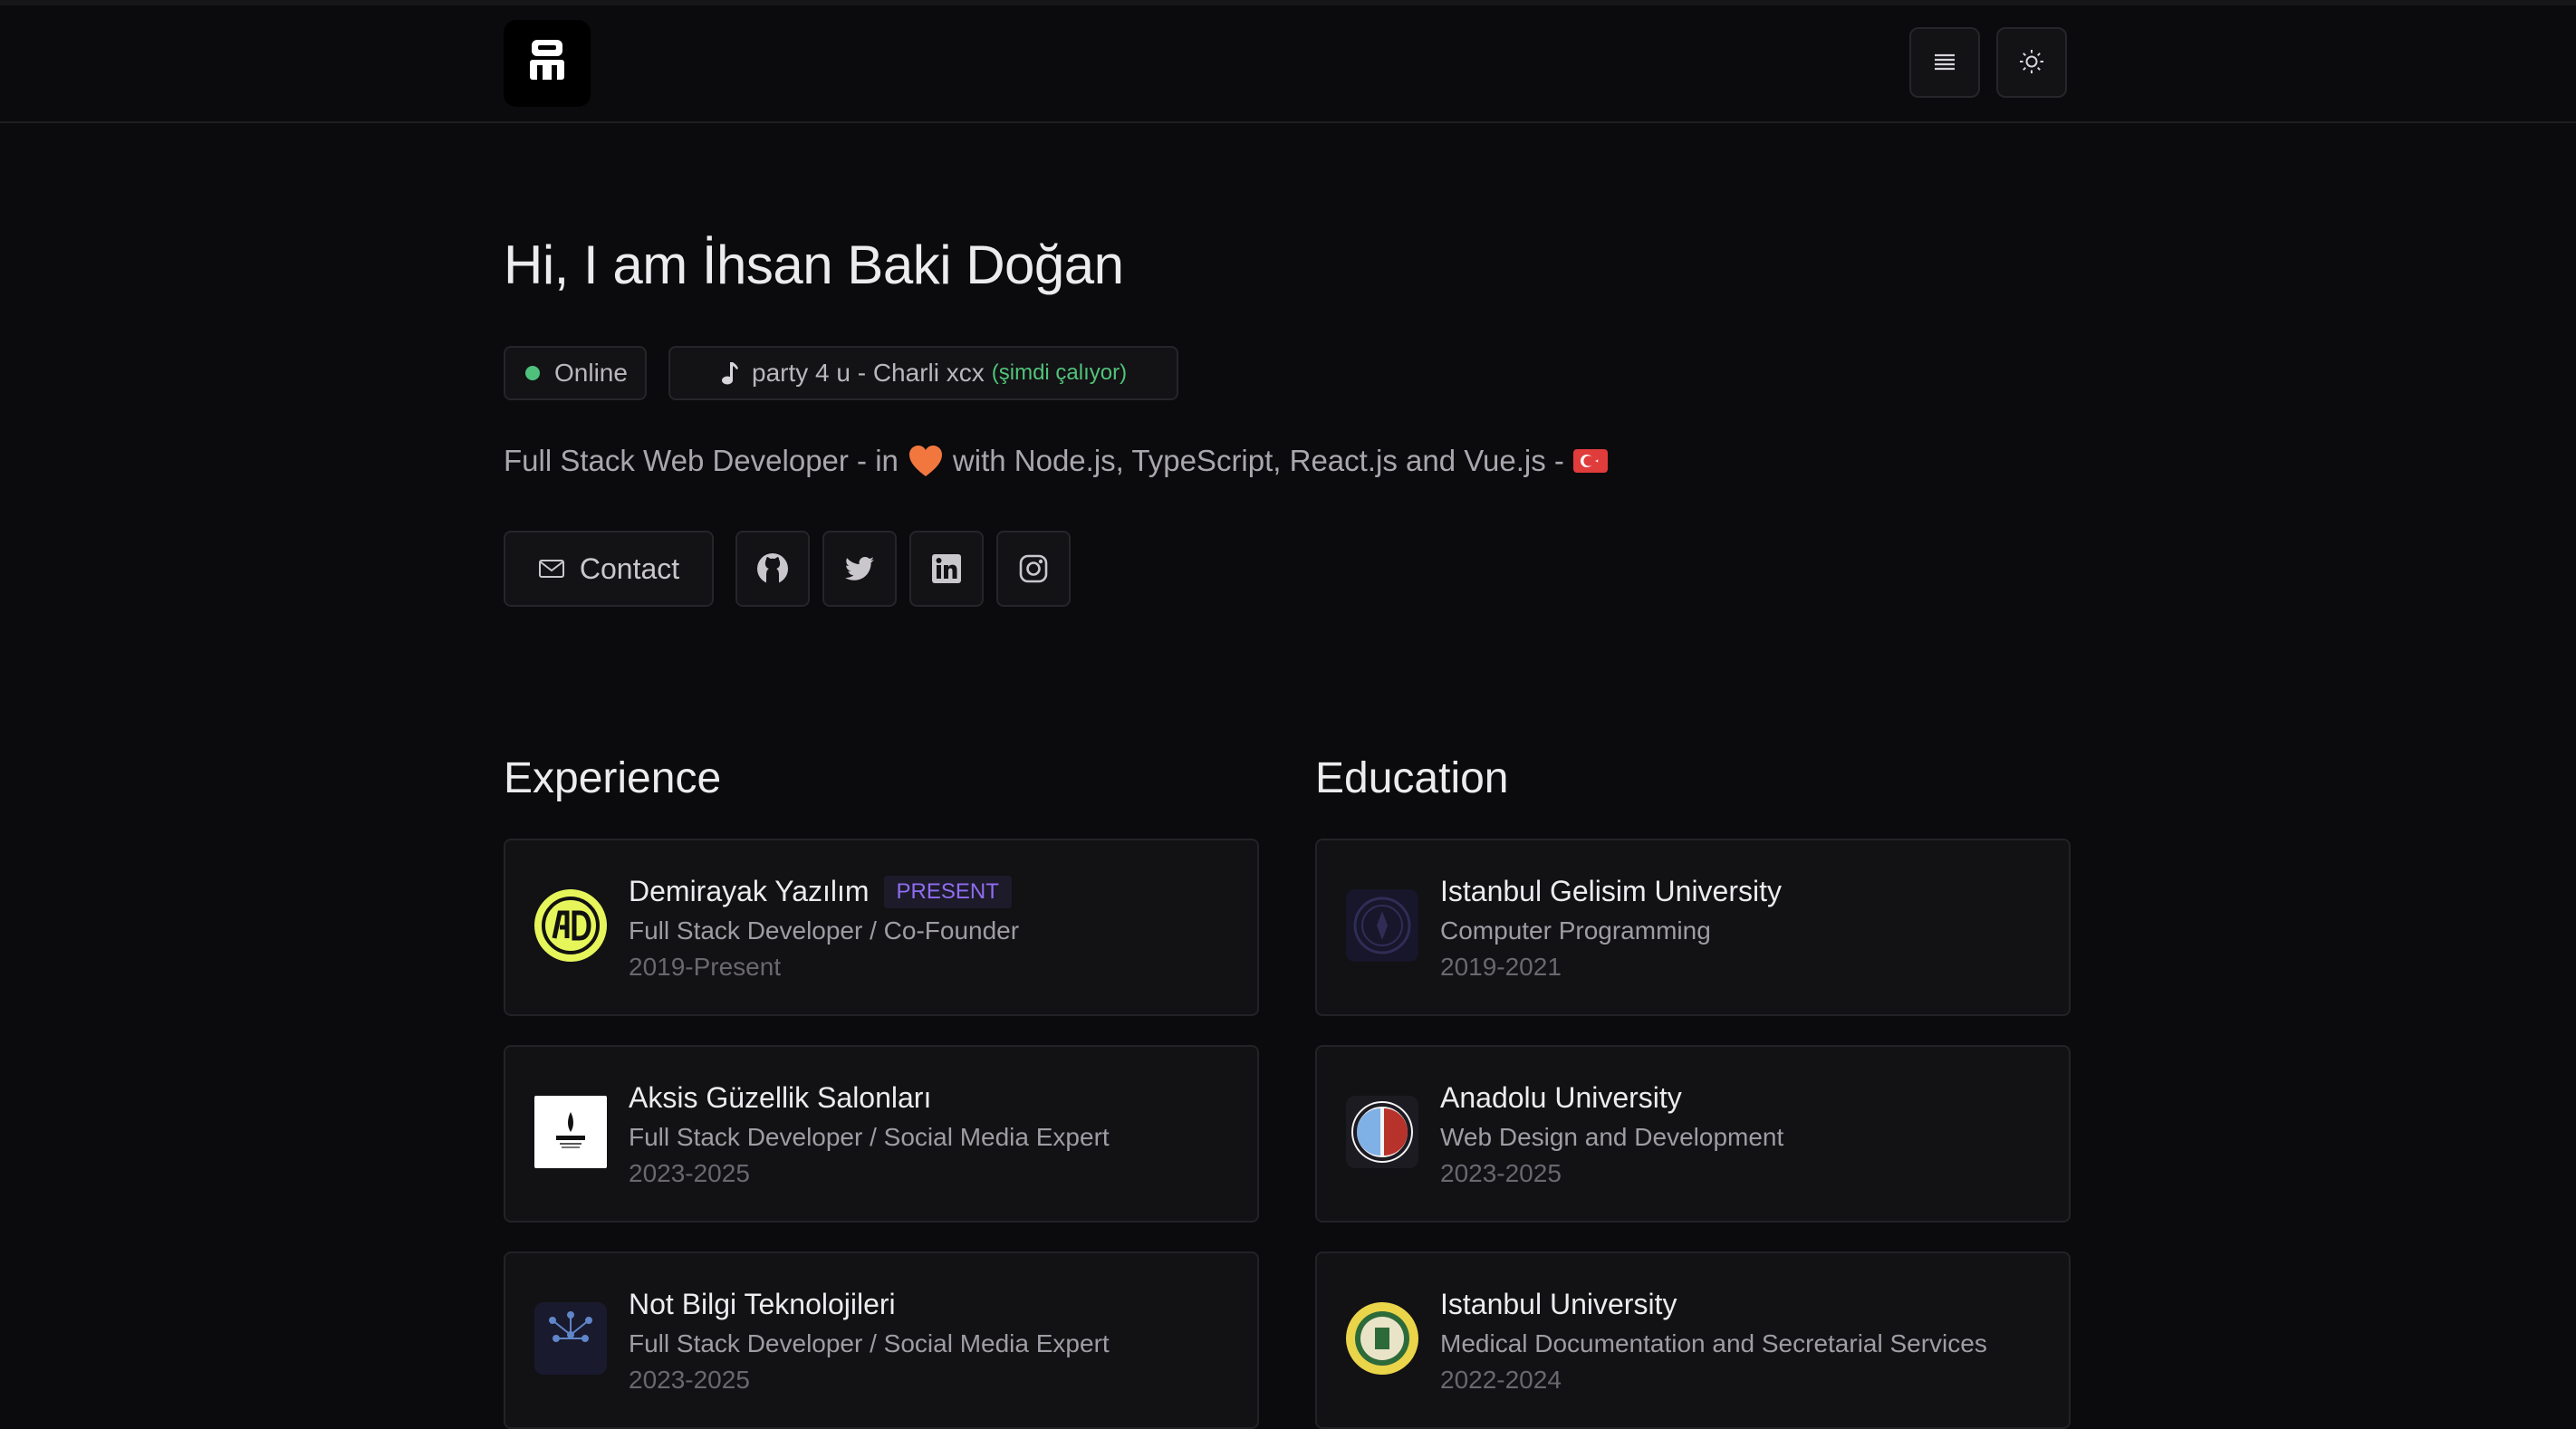 Image resolution: width=2576 pixels, height=1429 pixels. I want to click on online-status-badge: Online, so click(575, 373).